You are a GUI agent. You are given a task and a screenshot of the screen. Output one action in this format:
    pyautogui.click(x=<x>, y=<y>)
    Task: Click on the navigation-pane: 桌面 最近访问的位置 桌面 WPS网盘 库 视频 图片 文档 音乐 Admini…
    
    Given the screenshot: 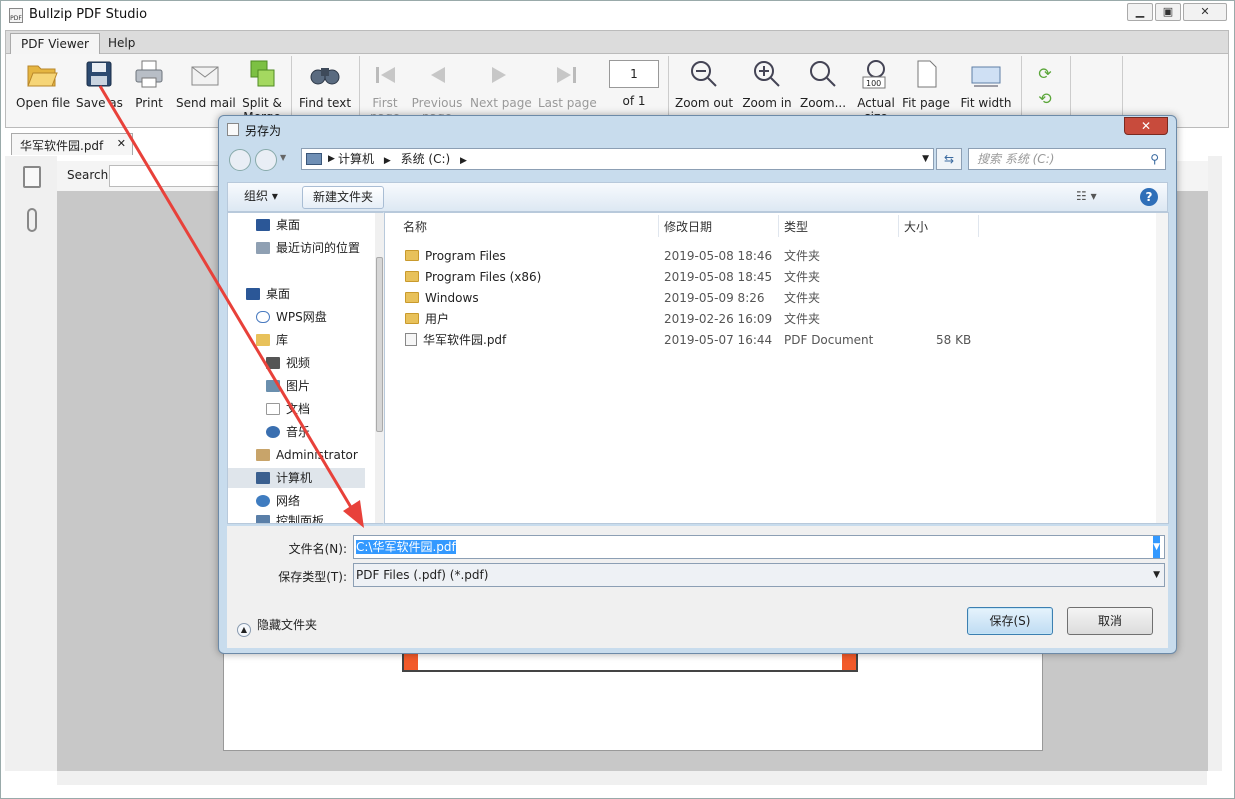 What is the action you would take?
    pyautogui.click(x=305, y=368)
    